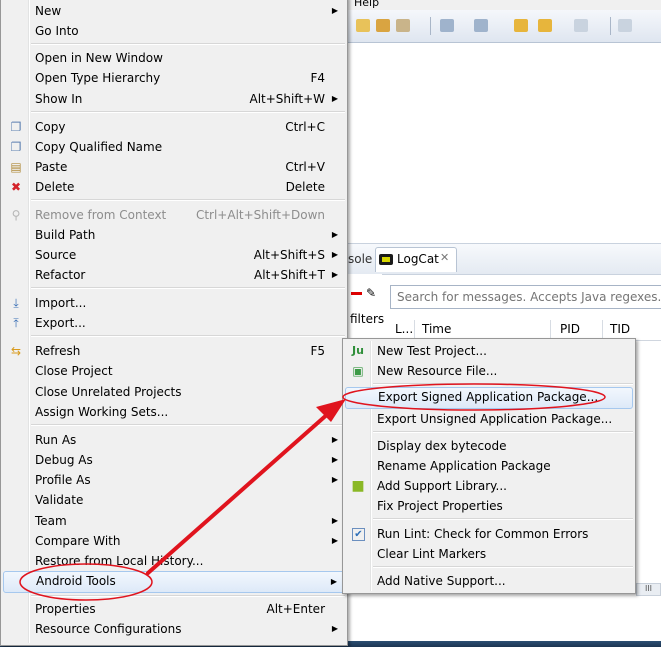 The height and width of the screenshot is (647, 661). I want to click on menu-help: Help, so click(366, 4).